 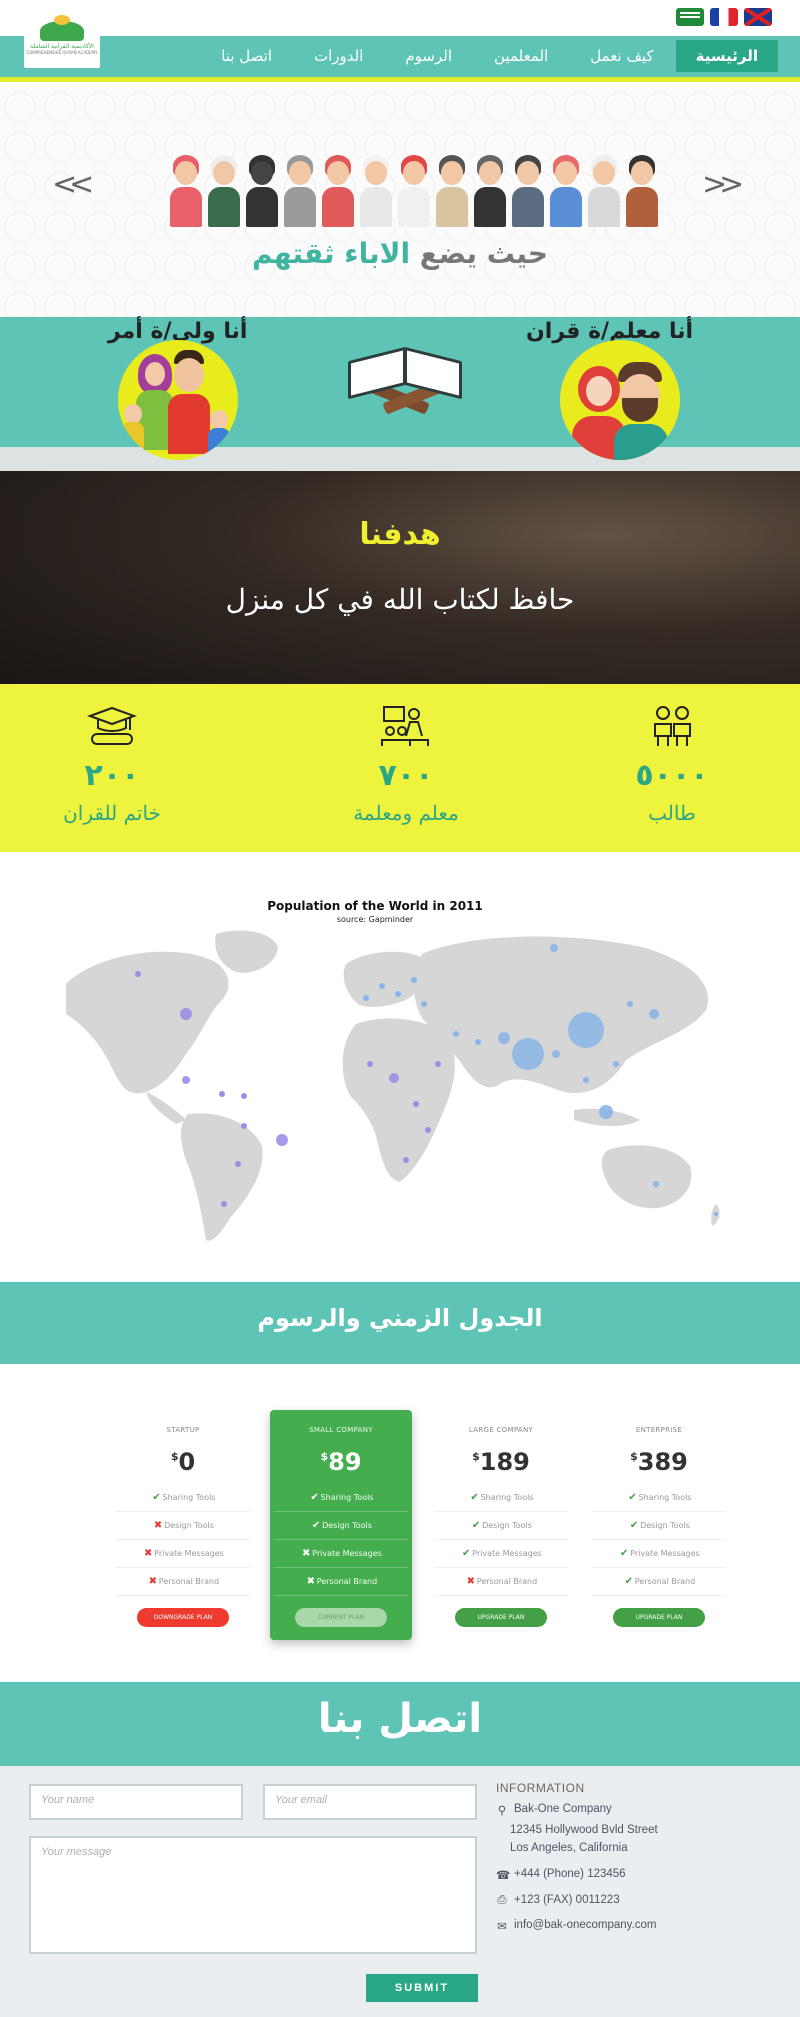 I want to click on message-textarea: Your message, so click(x=253, y=1895).